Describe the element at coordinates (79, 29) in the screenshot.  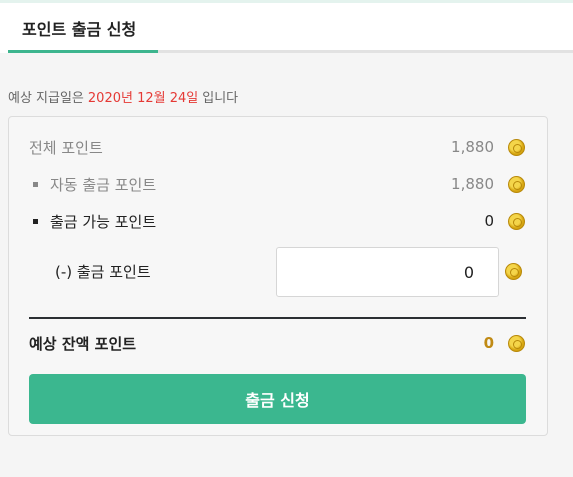
I see `tab-label: 포인트 출금 신청` at that location.